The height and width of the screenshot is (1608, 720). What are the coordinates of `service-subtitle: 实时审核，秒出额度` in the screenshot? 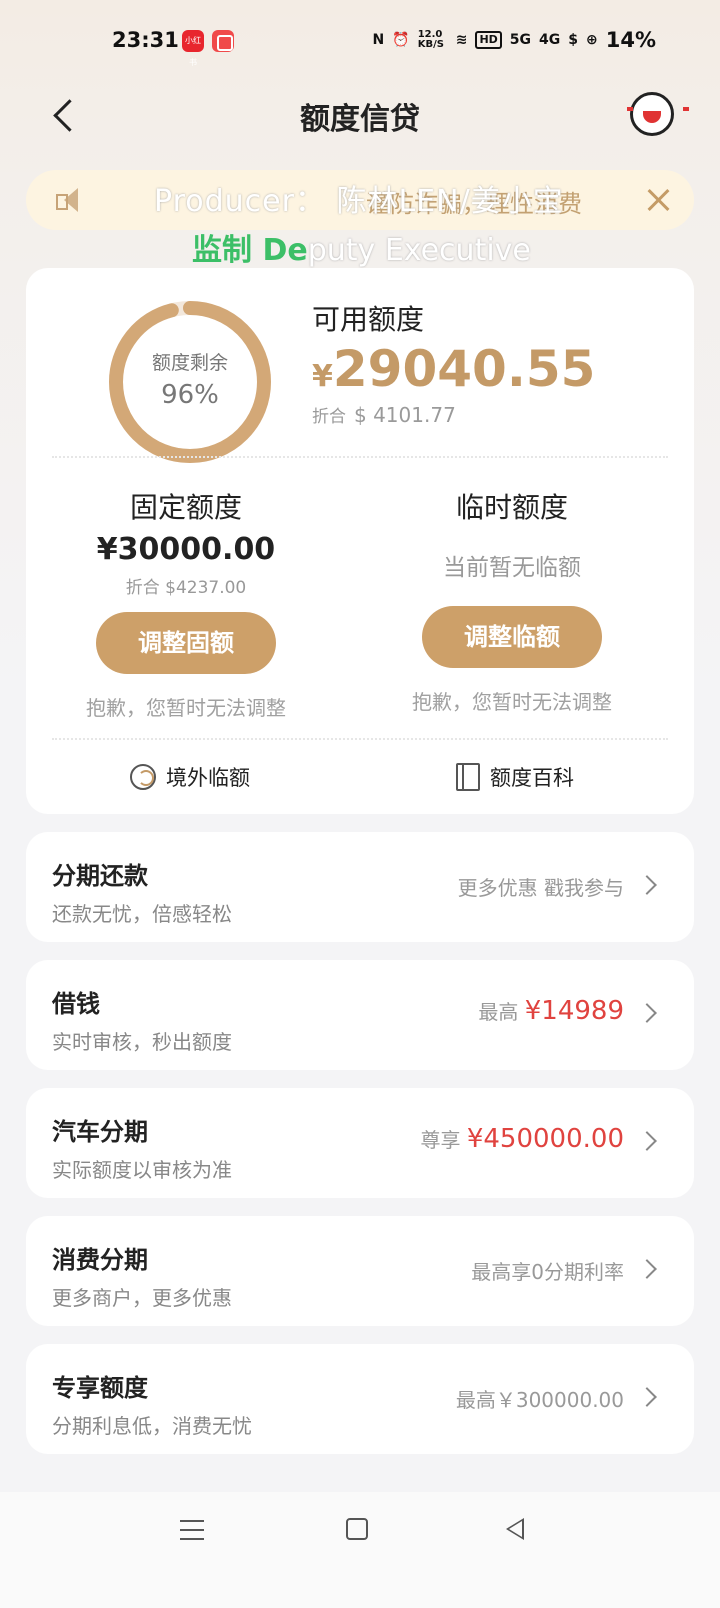 It's located at (142, 1042).